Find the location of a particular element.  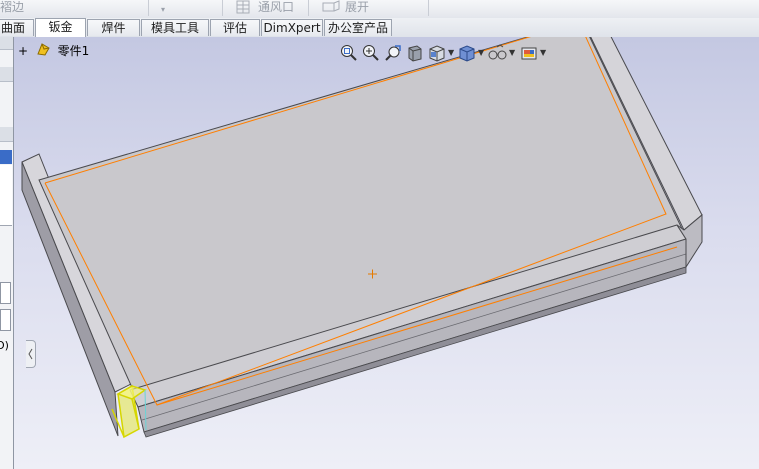

view-orientation-icon is located at coordinates (437, 53).